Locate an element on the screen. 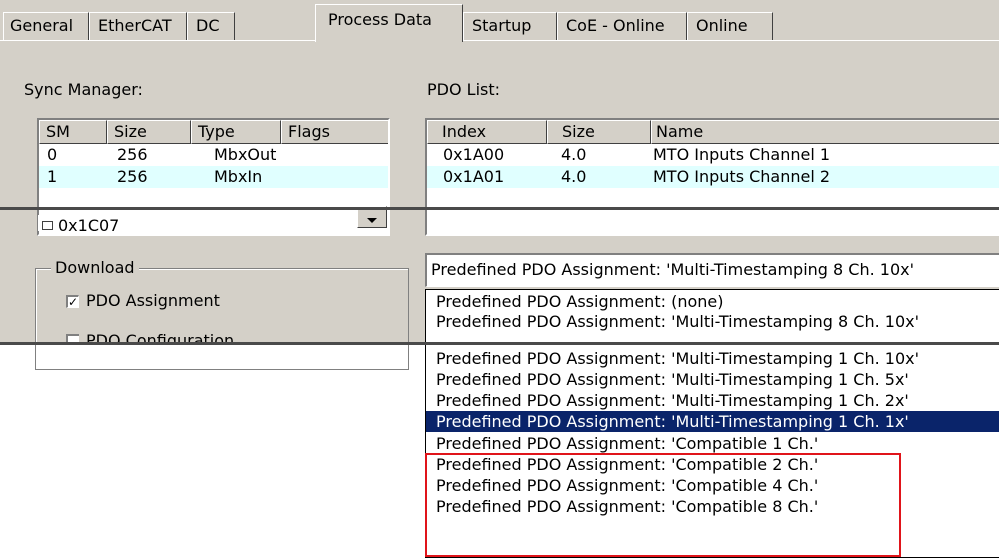  tab-dc: DC is located at coordinates (211, 26).